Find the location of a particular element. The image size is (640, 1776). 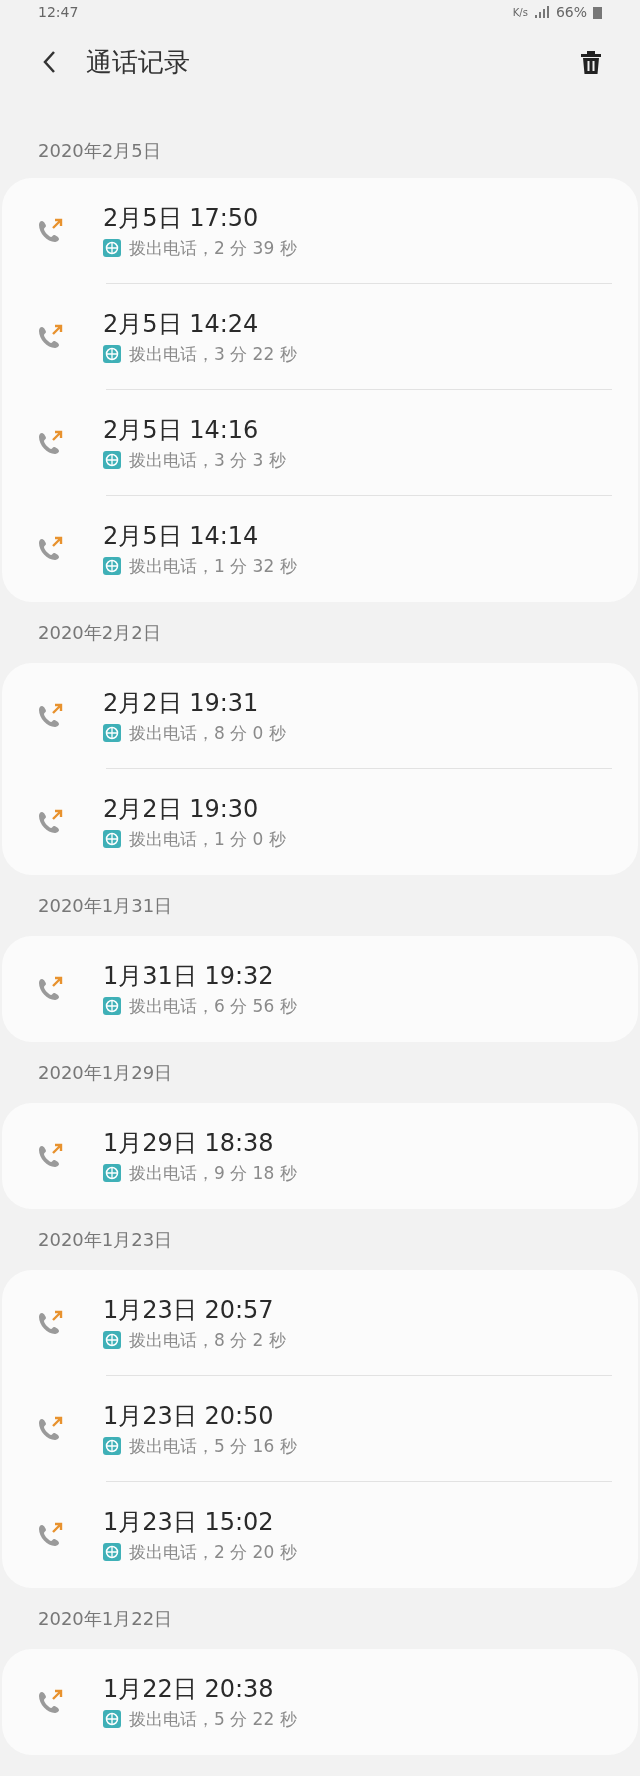

battery-level: 66% is located at coordinates (571, 12).